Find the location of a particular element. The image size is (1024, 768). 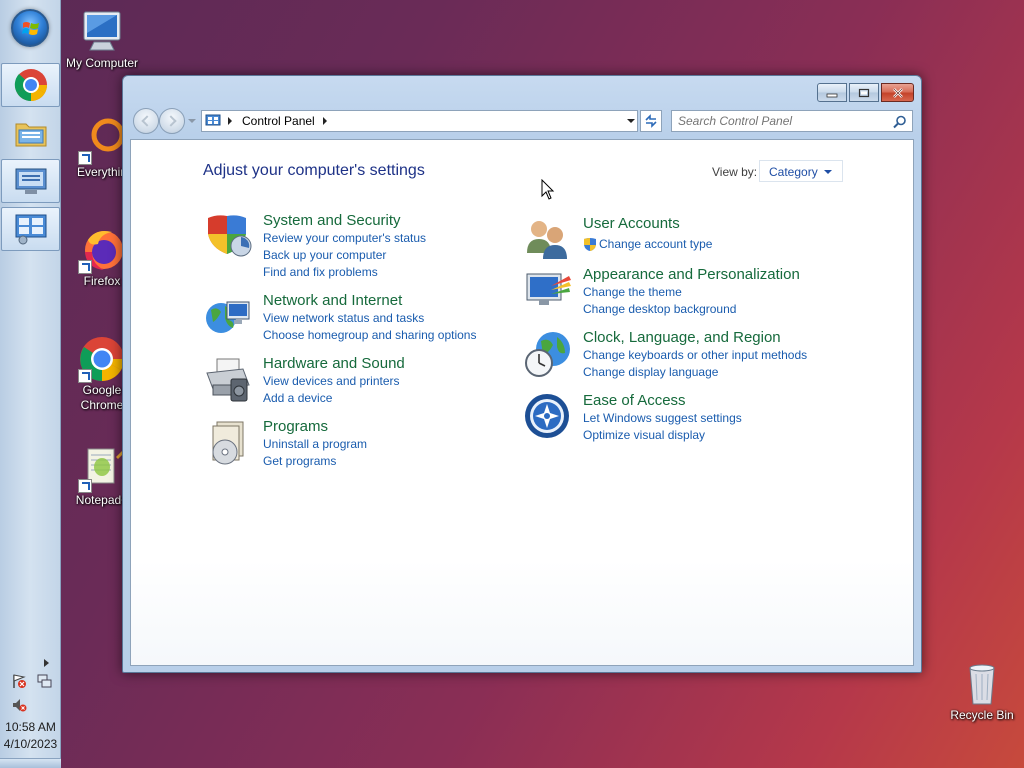

remote-desktop-icon is located at coordinates (30, 181).